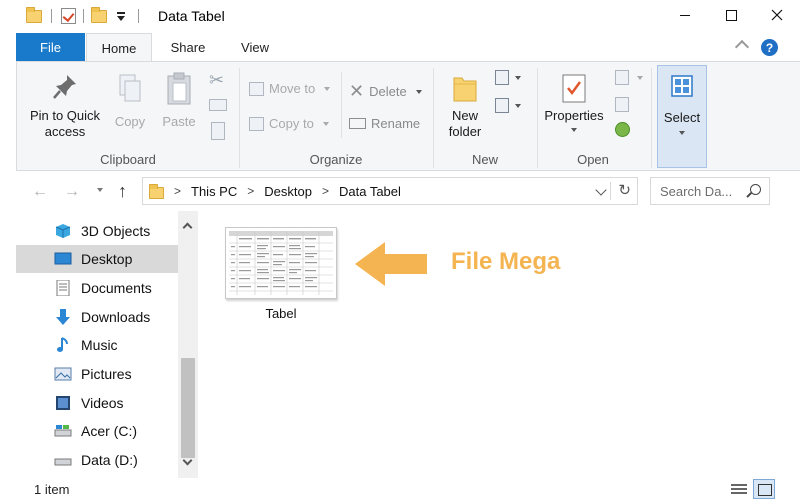 The height and width of the screenshot is (500, 800). I want to click on videos-icon, so click(63, 403).